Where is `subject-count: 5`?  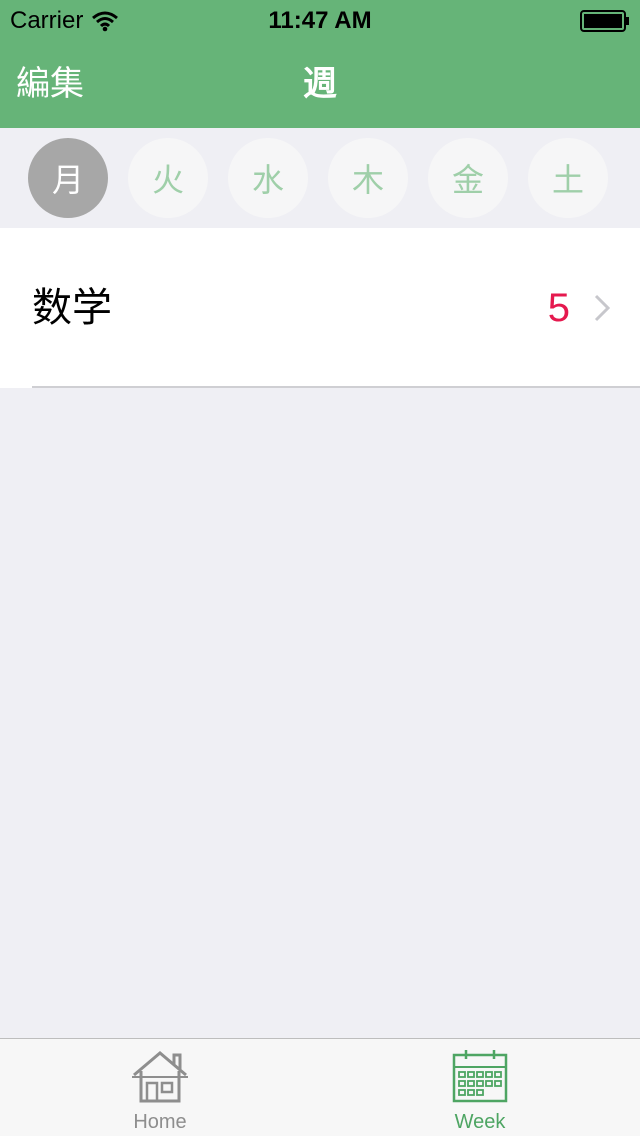 subject-count: 5 is located at coordinates (558, 308).